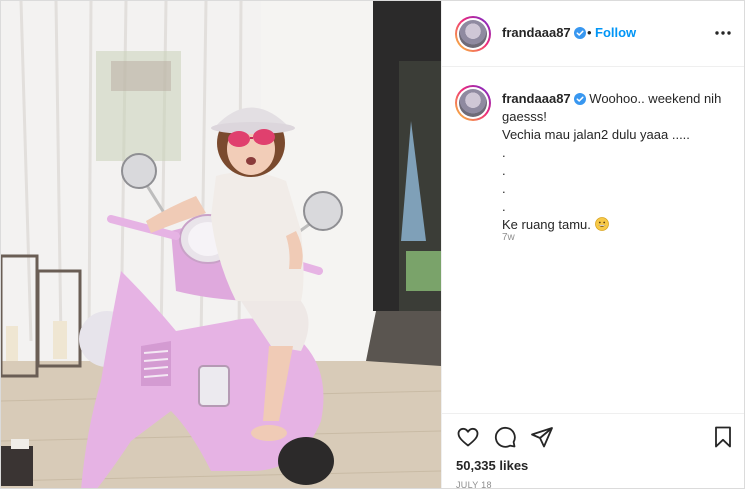 This screenshot has width=745, height=489. What do you see at coordinates (473, 103) in the screenshot?
I see `caption-avatar` at bounding box center [473, 103].